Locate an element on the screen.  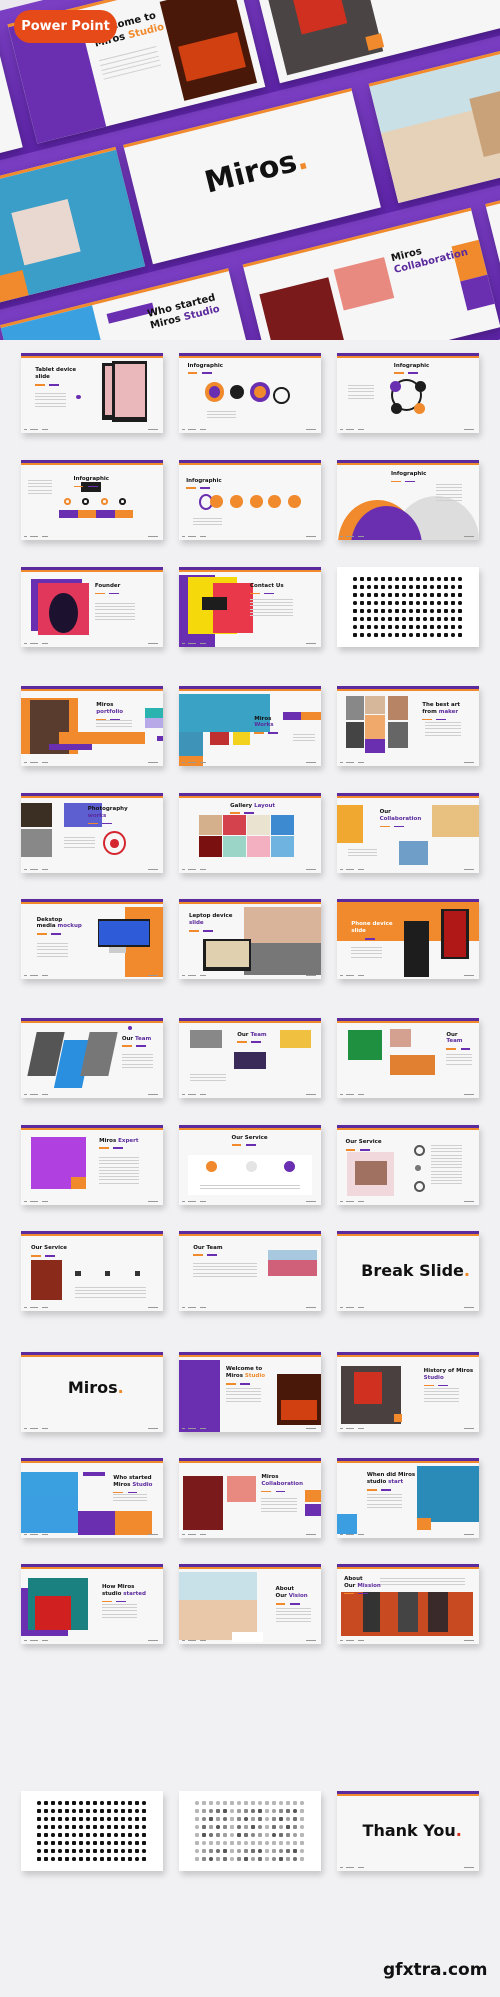
title-text: Studio is located at coordinates (433, 1377).